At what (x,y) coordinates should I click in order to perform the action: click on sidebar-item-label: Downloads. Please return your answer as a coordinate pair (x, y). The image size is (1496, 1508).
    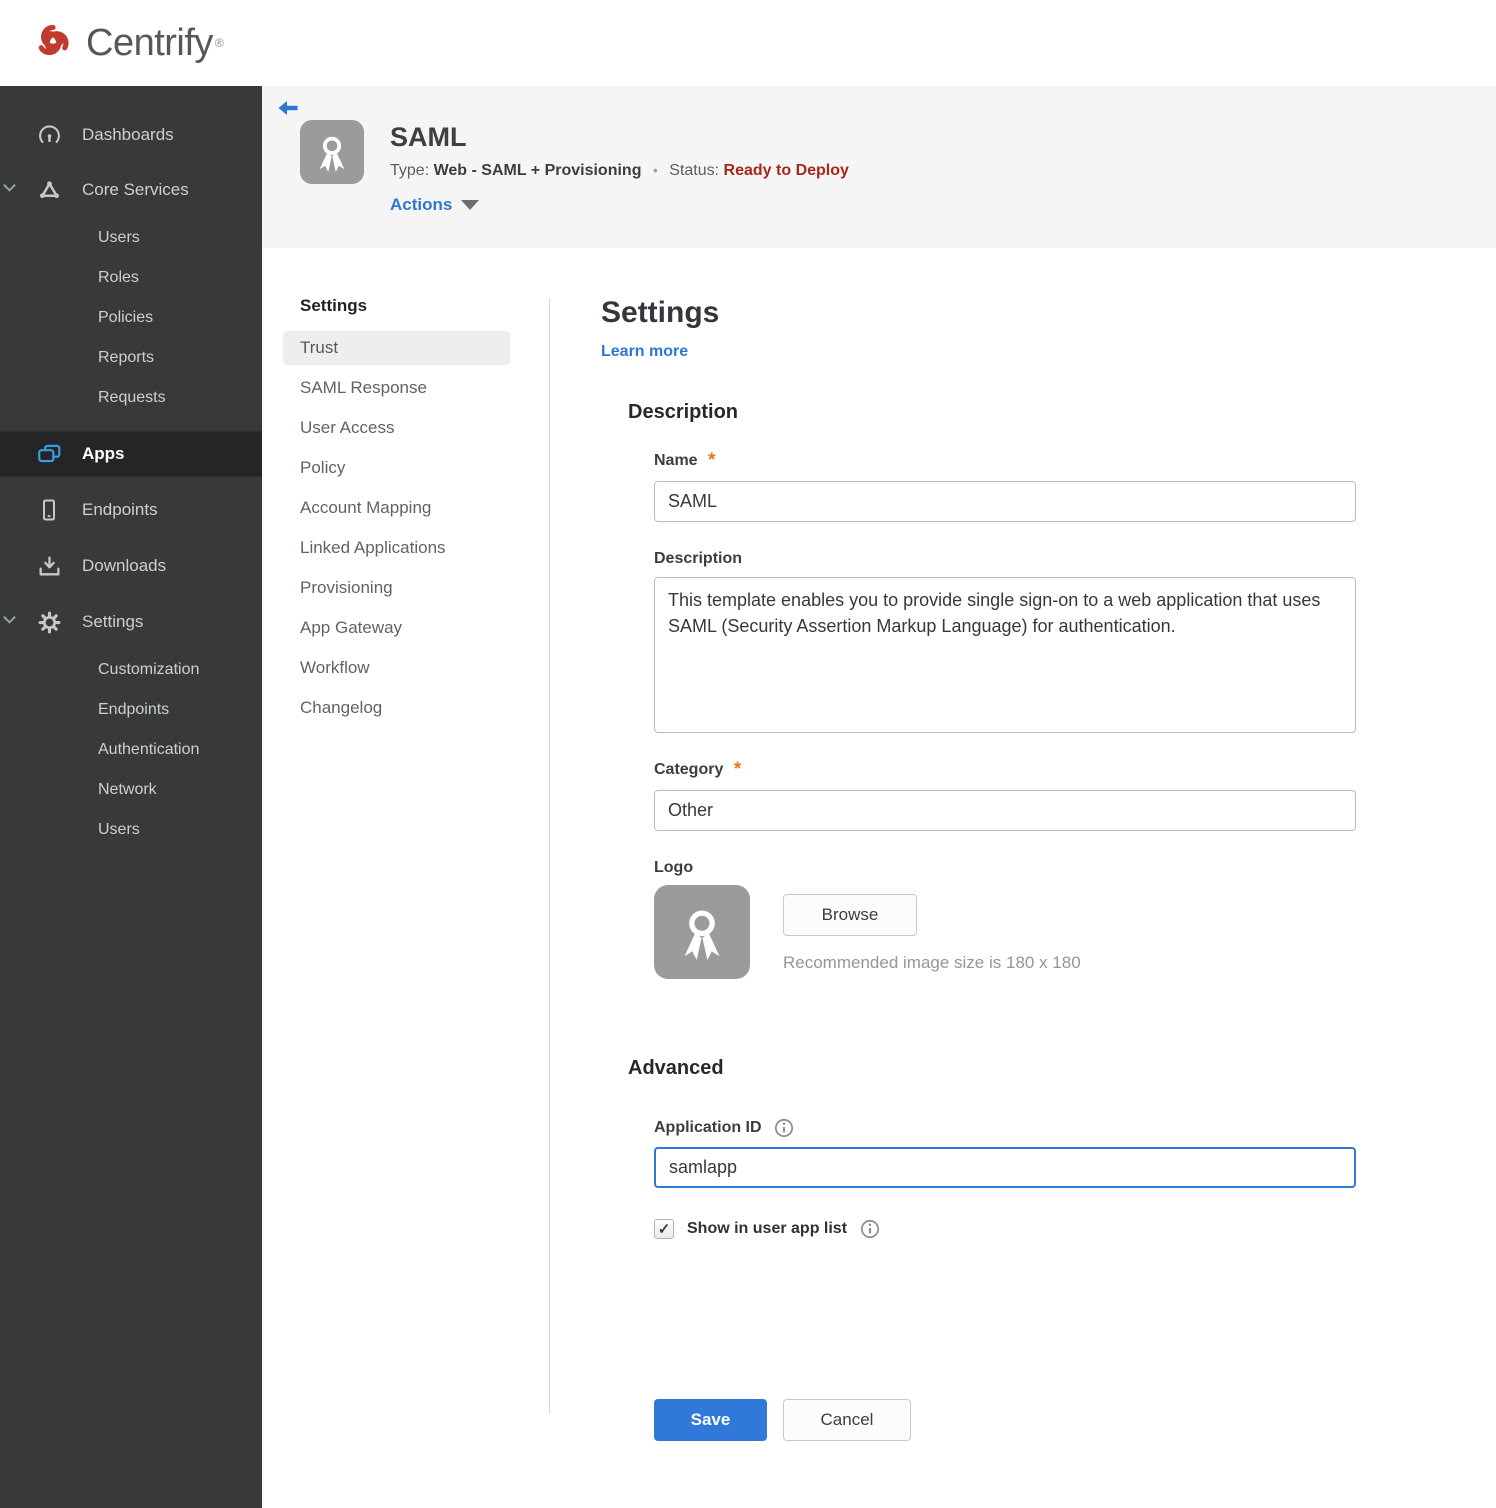
    Looking at the image, I should click on (124, 565).